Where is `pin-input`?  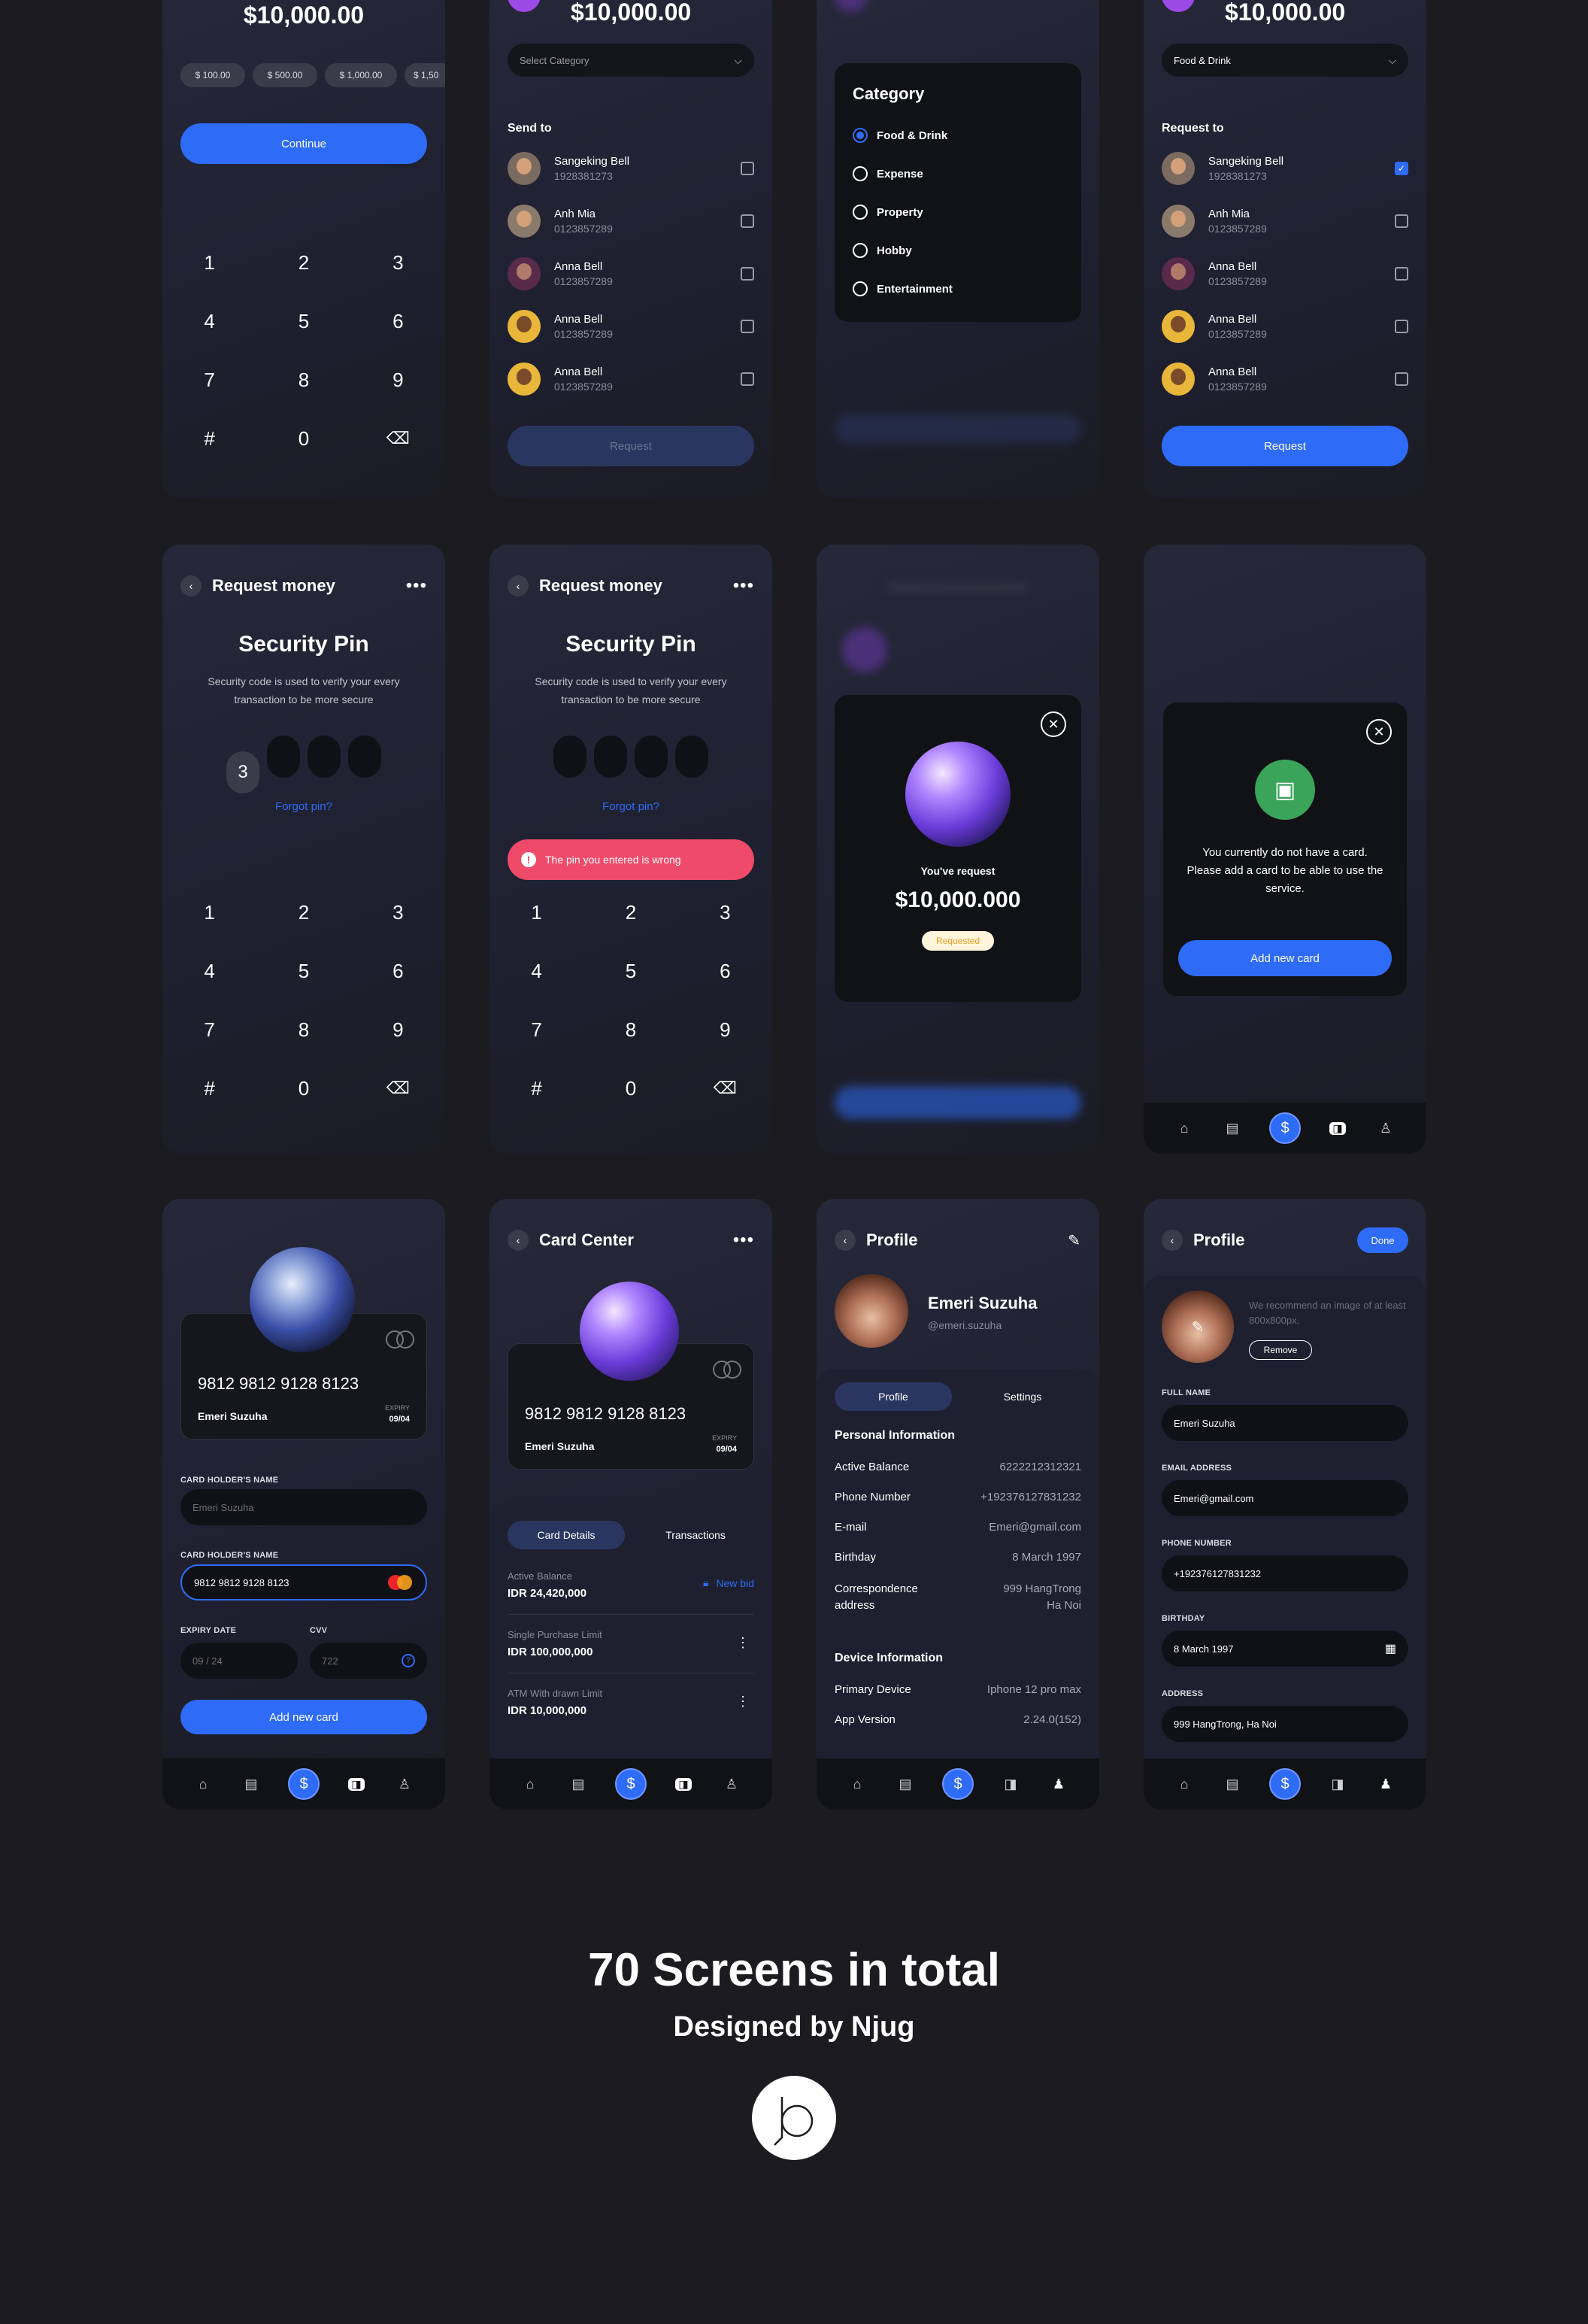
pin-input is located at coordinates (630, 758).